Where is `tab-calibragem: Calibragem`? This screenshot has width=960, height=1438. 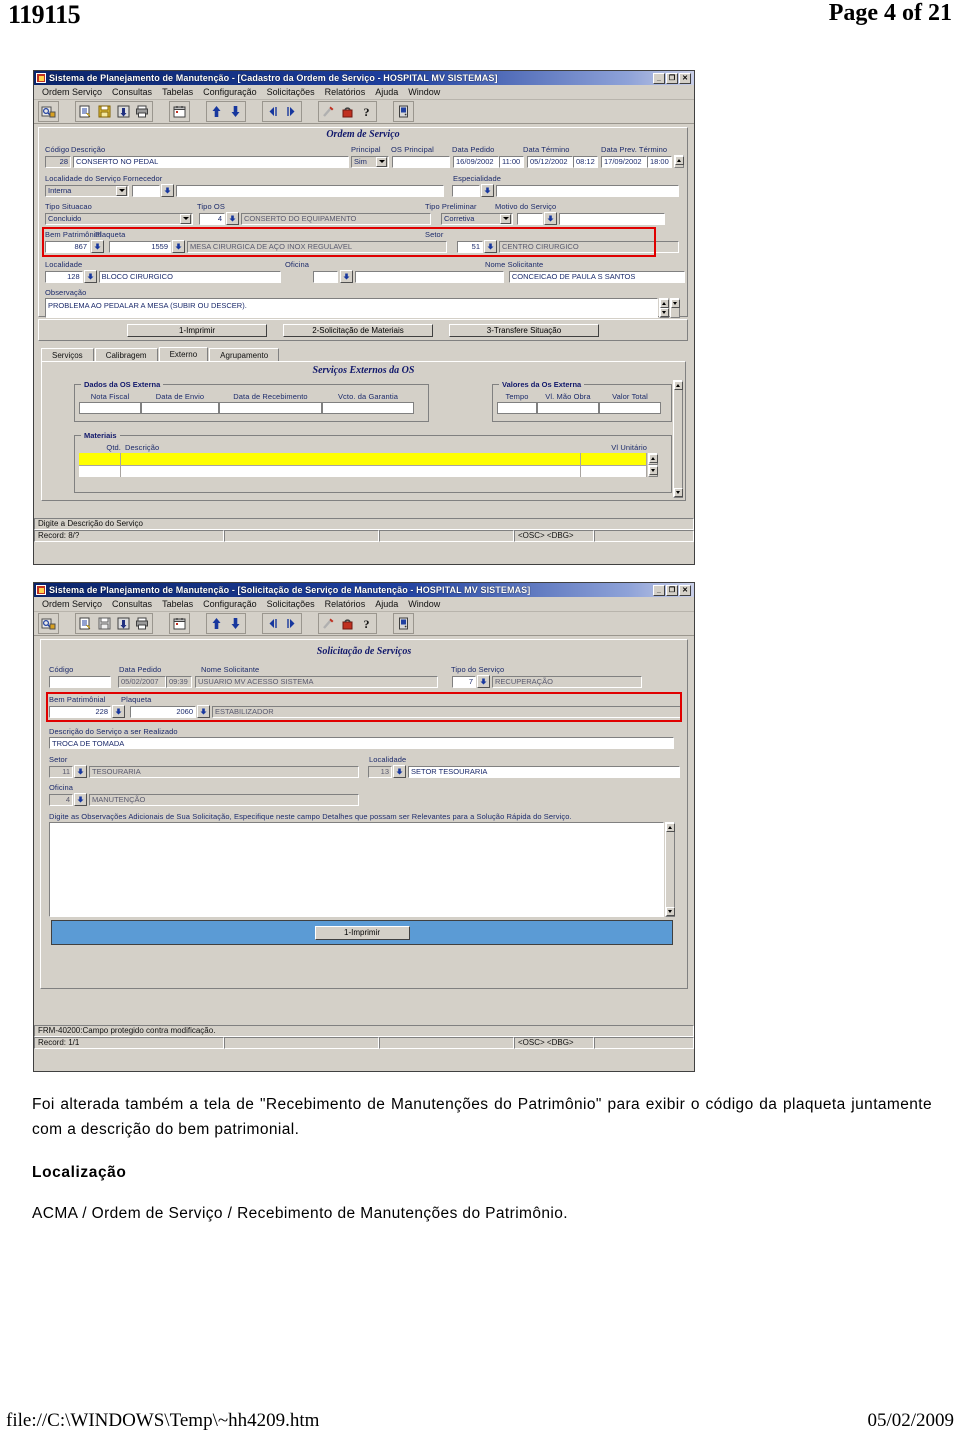
tab-calibragem: Calibragem is located at coordinates (126, 354).